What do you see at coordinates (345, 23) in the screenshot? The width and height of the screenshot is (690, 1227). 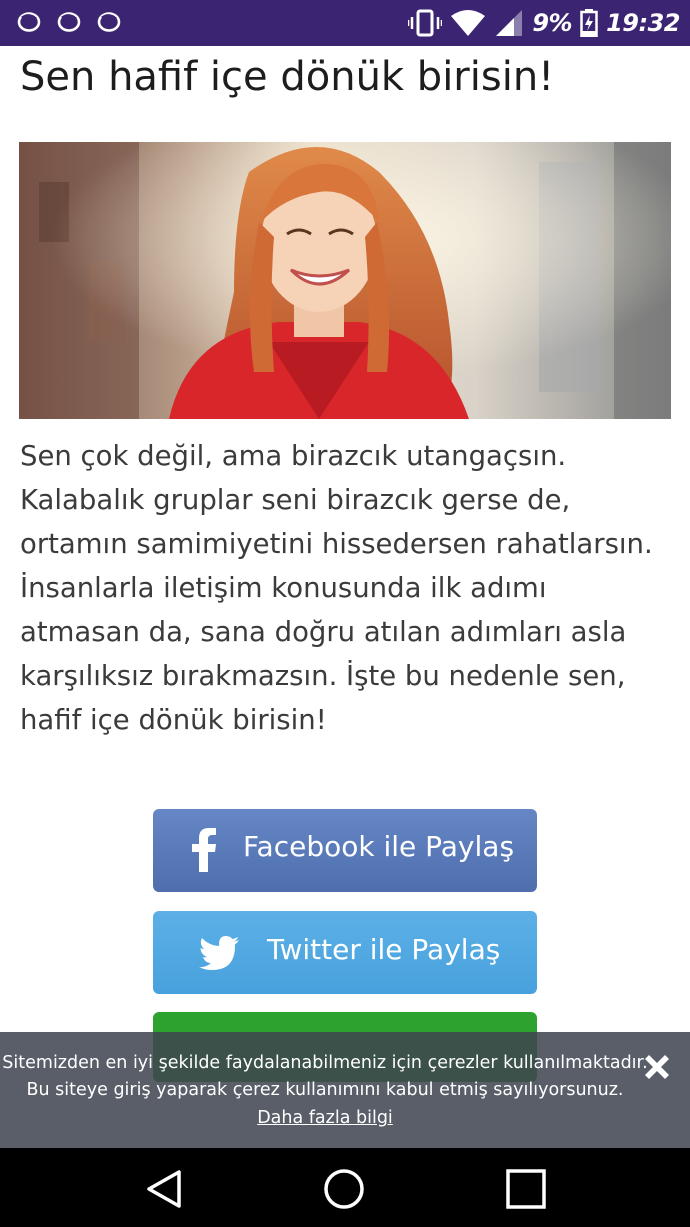 I see `status-bar: 9% 19:32` at bounding box center [345, 23].